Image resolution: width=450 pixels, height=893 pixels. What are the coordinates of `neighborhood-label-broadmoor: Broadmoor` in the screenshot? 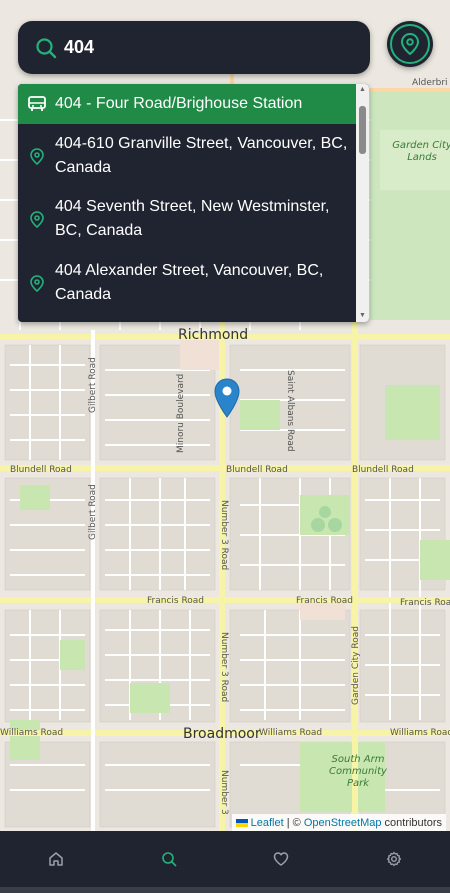 It's located at (222, 734).